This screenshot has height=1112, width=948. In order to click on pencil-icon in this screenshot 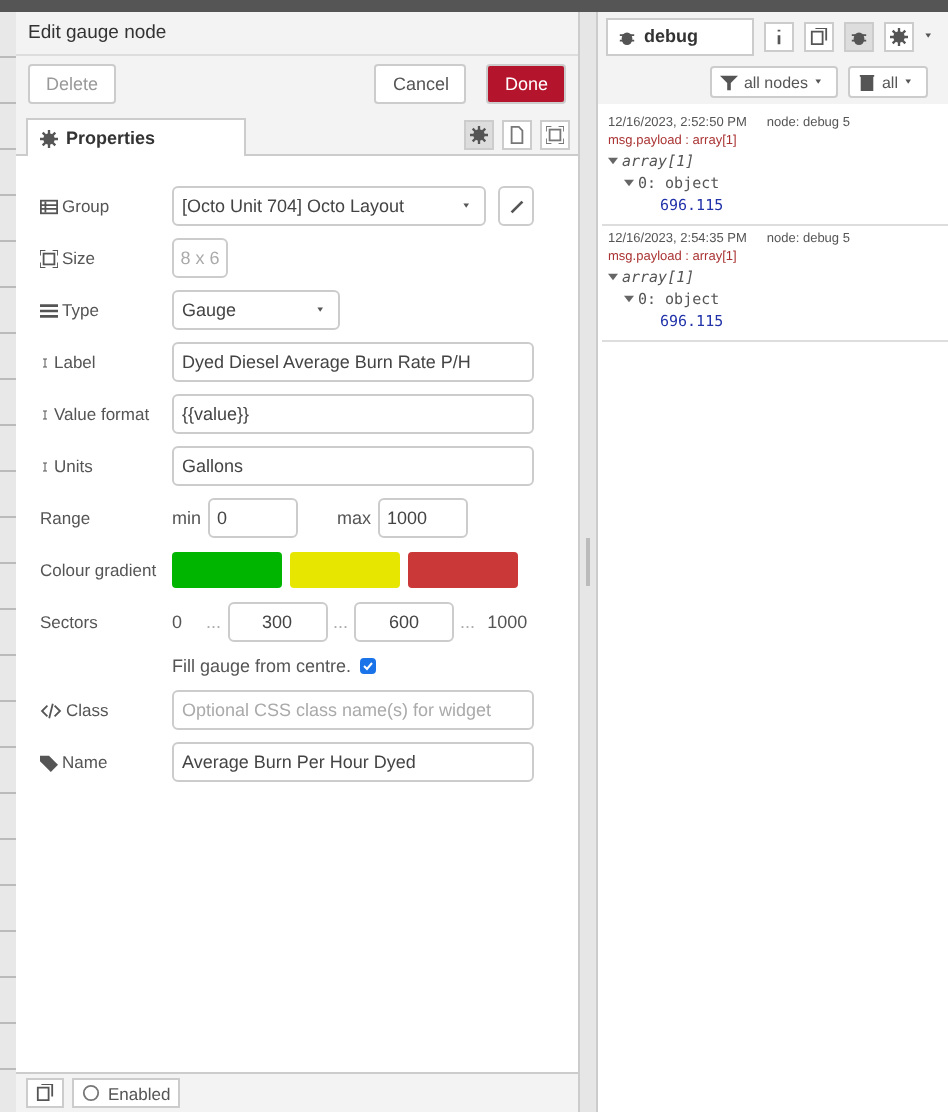, I will do `click(516, 206)`.